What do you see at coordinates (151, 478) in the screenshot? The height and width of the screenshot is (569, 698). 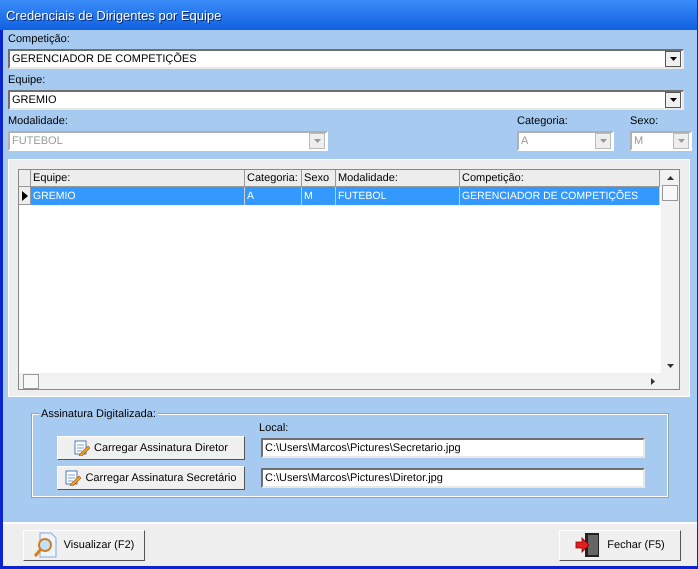 I see `load-signature-button: Carregar Assinatura Secretário` at bounding box center [151, 478].